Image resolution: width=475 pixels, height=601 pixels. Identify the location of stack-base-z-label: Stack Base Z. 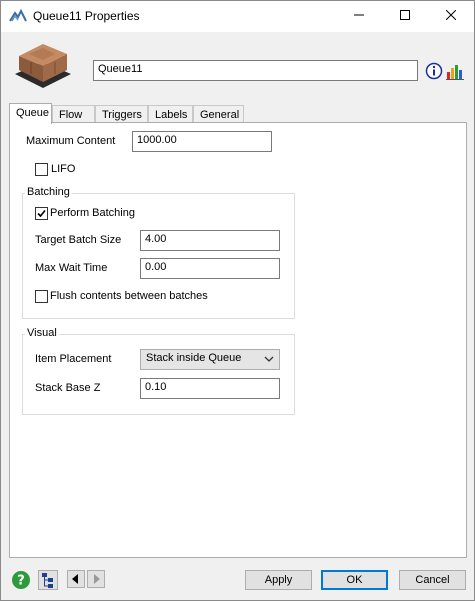
(68, 388).